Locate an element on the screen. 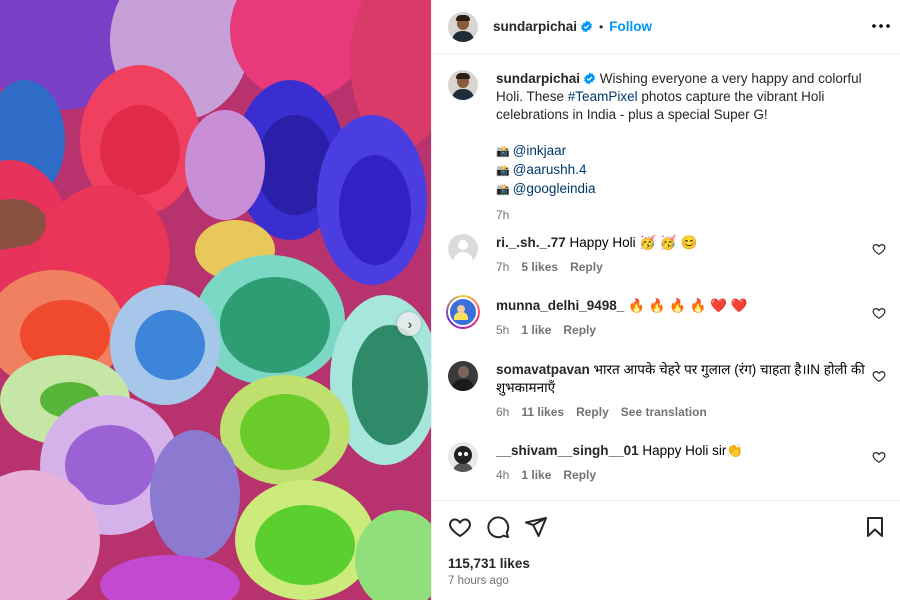 The width and height of the screenshot is (900, 600). comment-text: 🔥 🔥 🔥 🔥 ❤️ ❤️ is located at coordinates (686, 305).